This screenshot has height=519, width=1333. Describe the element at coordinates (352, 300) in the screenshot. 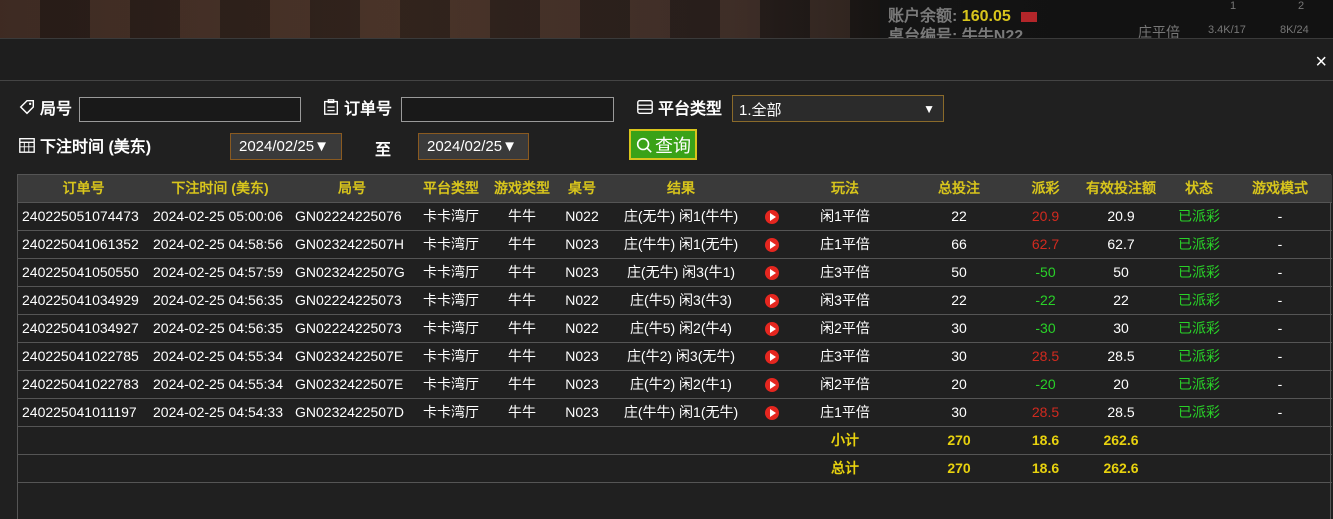

I see `cell-round: GN02224225073` at that location.